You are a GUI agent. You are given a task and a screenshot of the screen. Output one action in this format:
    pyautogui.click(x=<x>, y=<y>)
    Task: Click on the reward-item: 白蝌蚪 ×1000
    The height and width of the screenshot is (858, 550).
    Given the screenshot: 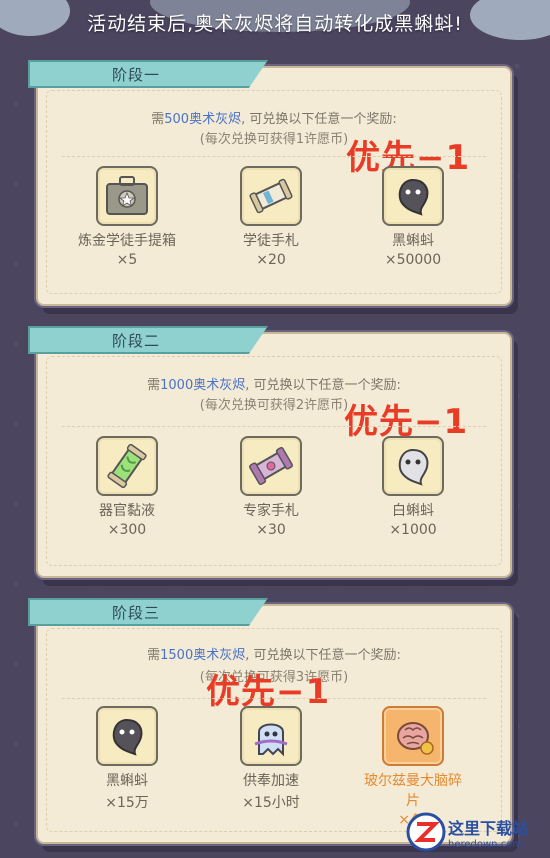 What is the action you would take?
    pyautogui.click(x=413, y=487)
    